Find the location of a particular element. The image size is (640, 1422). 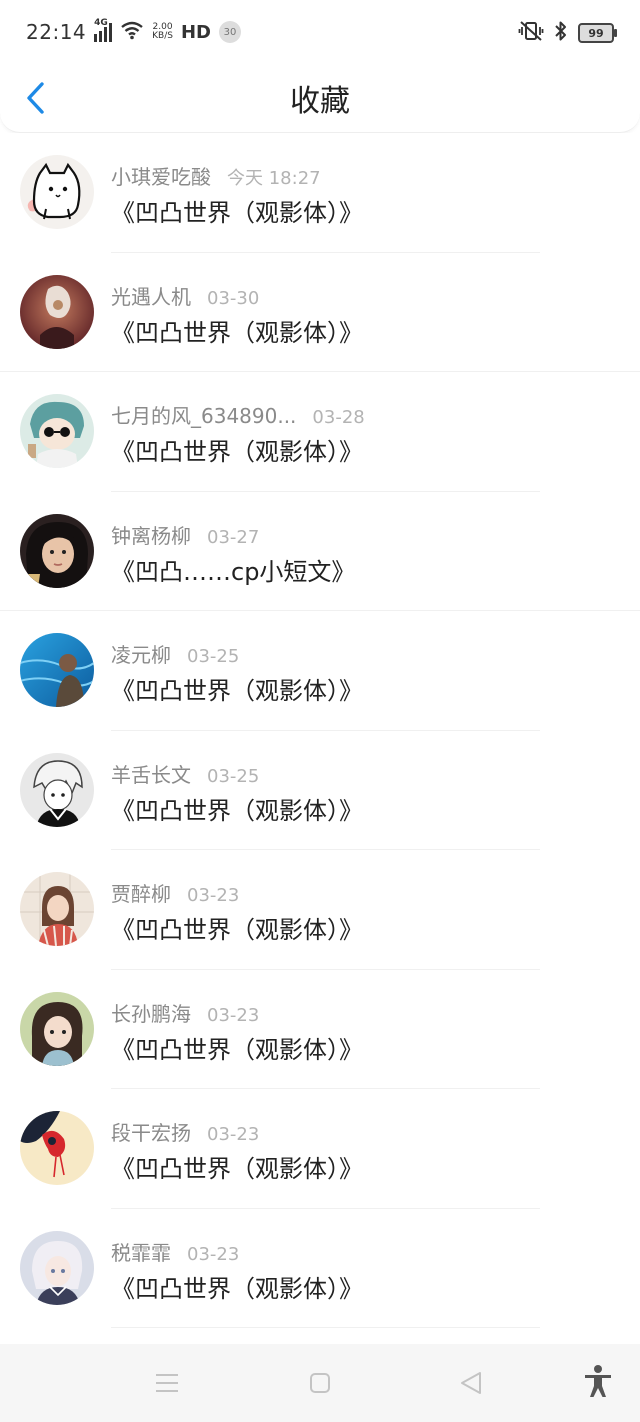

status-left: 22:14 4G 2.00 KB/S HD 30 is located at coordinates (133, 32).